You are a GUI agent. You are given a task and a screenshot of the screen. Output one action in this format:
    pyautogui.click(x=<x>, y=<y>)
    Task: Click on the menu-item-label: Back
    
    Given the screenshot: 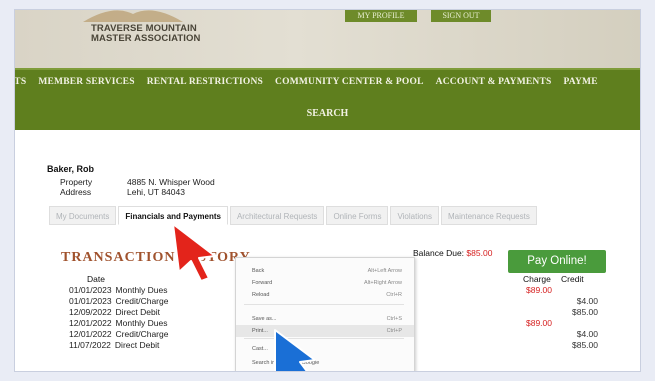 What is the action you would take?
    pyautogui.click(x=258, y=271)
    